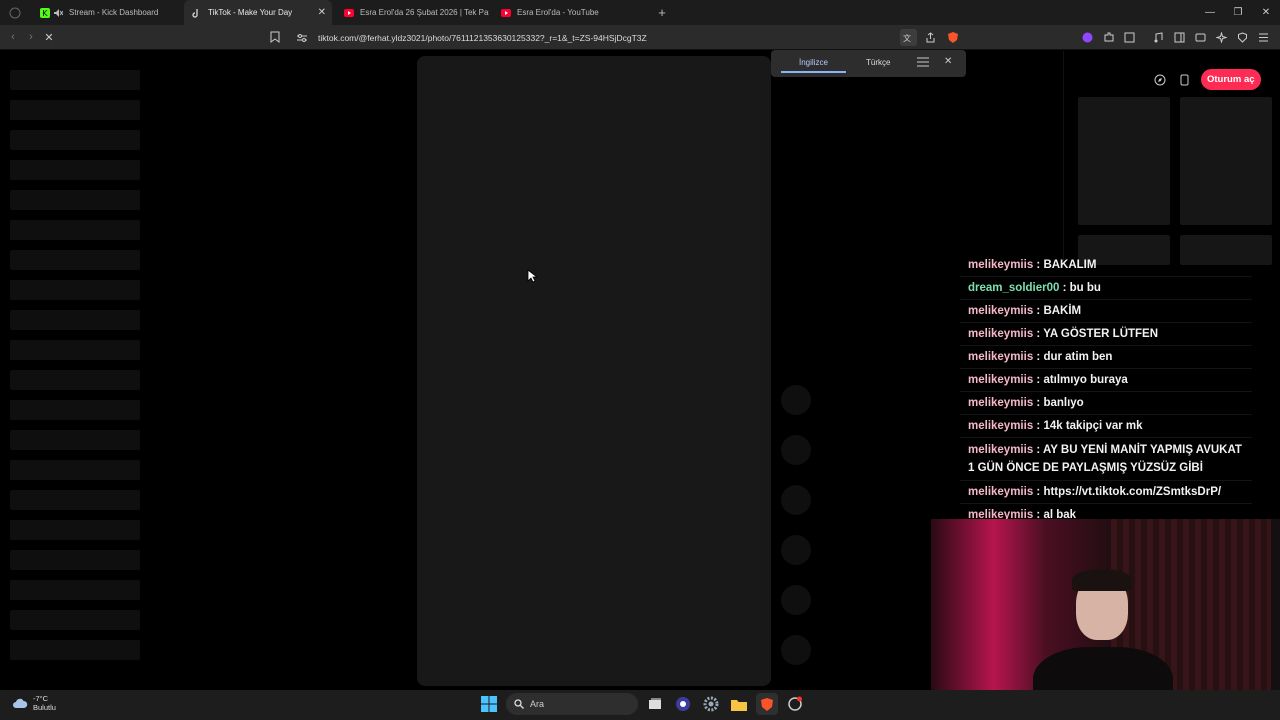  Describe the element at coordinates (1158, 37) in the screenshot. I see `media-icon` at that location.